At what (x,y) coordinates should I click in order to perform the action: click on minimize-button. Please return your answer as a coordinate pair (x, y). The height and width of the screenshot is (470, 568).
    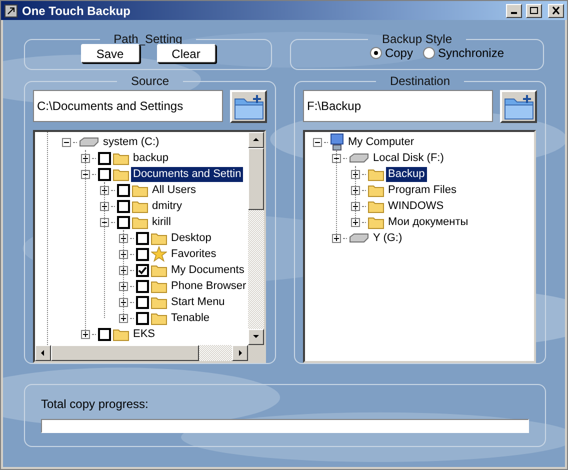
    Looking at the image, I should click on (514, 11).